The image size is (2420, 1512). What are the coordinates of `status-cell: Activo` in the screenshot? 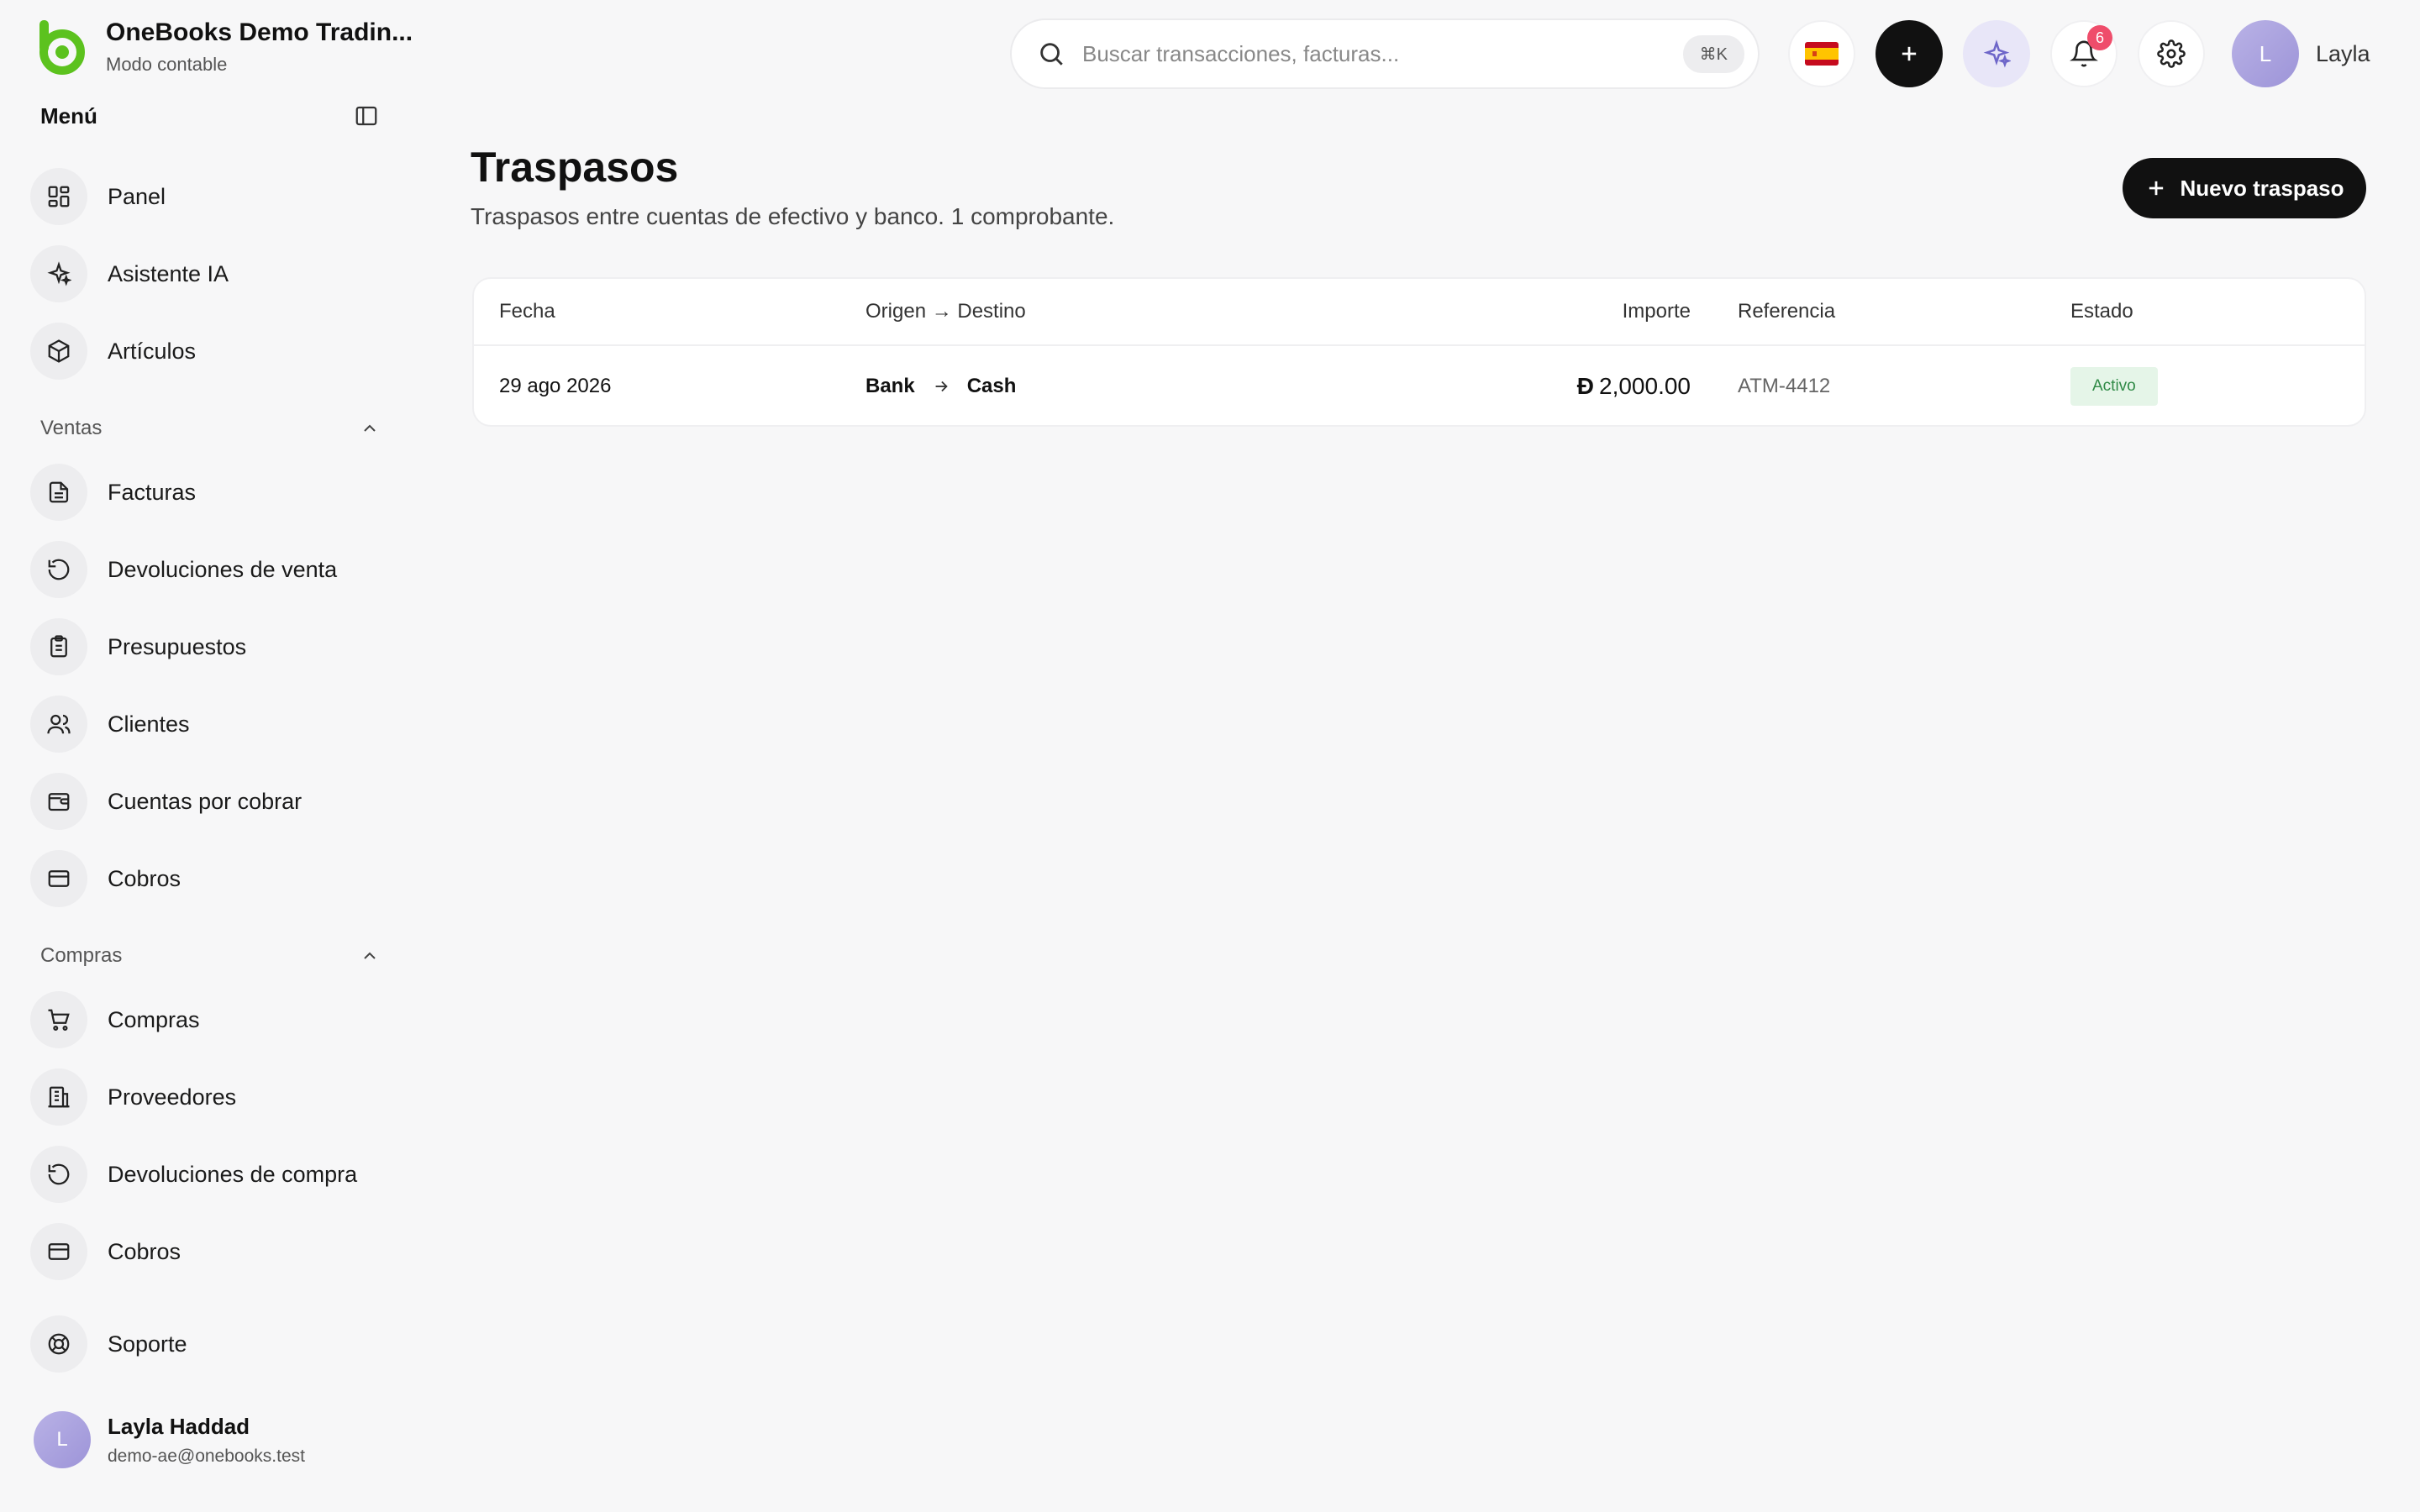 It's located at (2114, 385).